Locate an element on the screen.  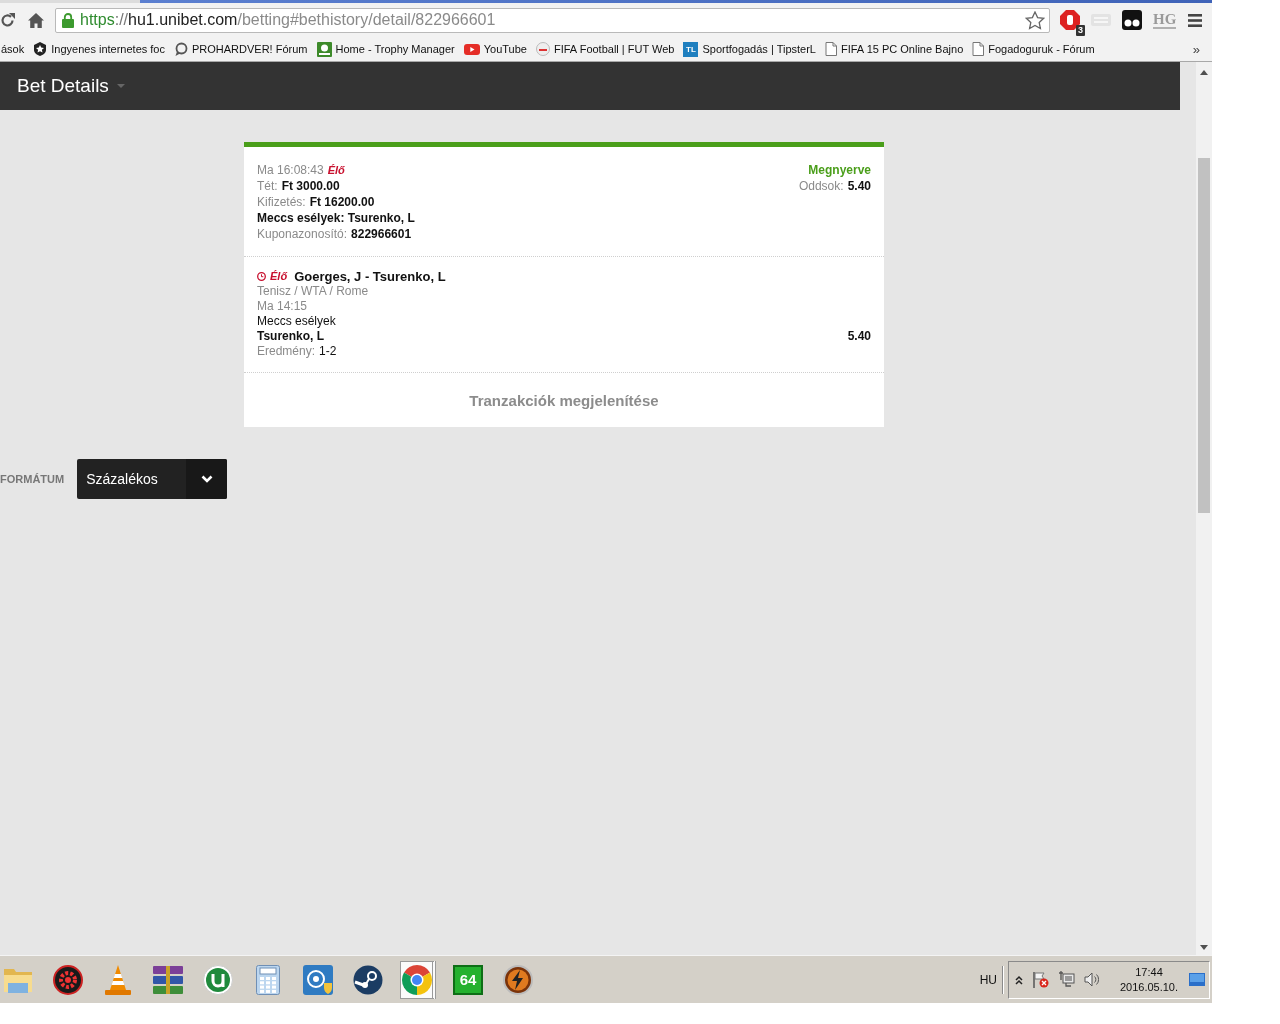
field-value: Meccs esélyek: Tsurenko, L is located at coordinates (336, 218).